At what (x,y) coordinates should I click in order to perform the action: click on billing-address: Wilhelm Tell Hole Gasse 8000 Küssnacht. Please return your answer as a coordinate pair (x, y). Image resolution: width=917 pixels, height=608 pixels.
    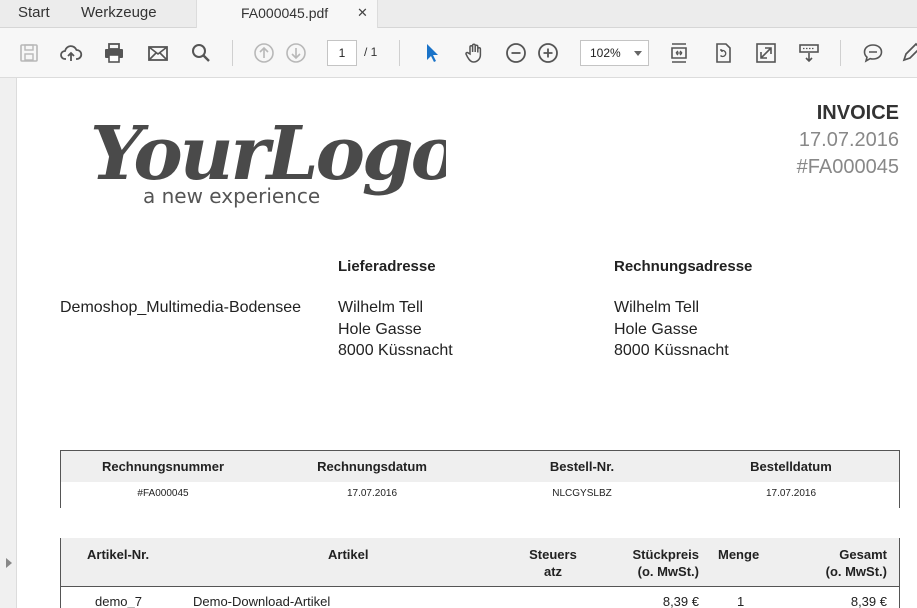
    Looking at the image, I should click on (671, 329).